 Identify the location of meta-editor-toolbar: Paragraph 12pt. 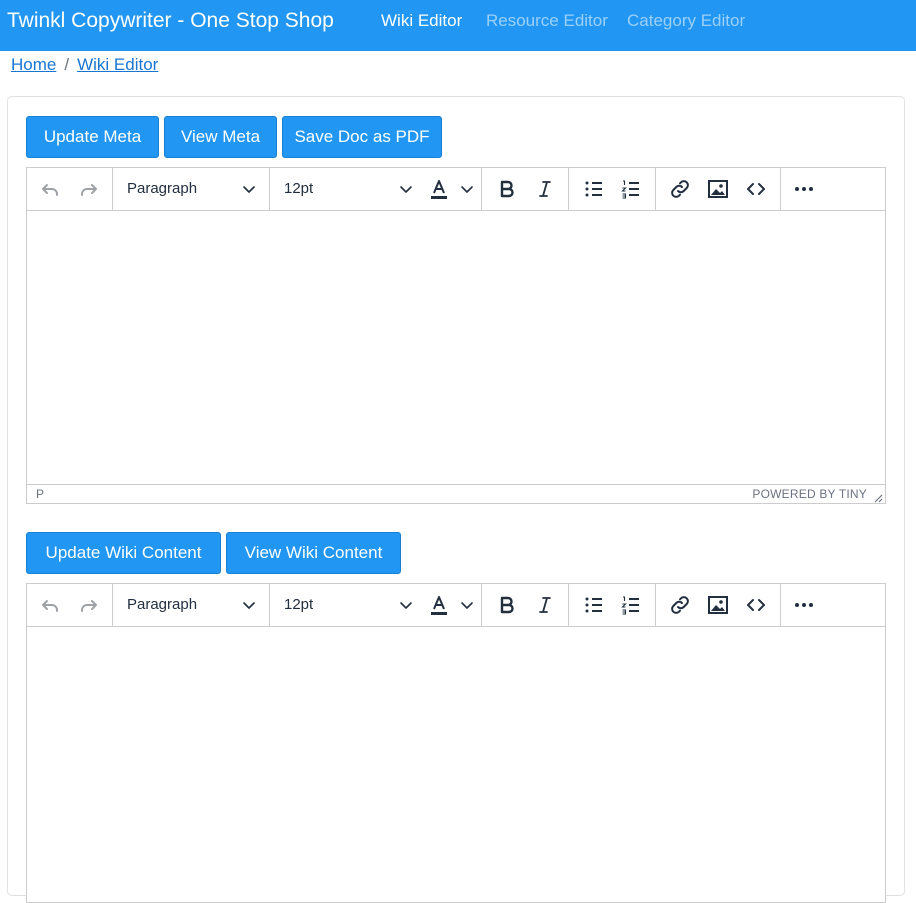
(456, 189).